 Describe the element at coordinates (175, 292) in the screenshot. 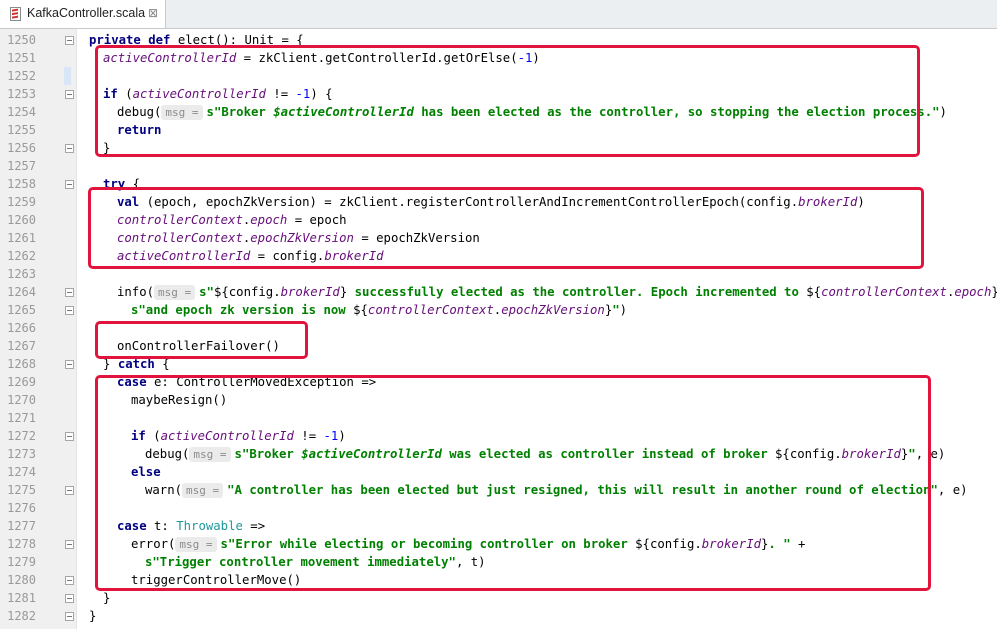

I see `param-hint: msg =` at that location.